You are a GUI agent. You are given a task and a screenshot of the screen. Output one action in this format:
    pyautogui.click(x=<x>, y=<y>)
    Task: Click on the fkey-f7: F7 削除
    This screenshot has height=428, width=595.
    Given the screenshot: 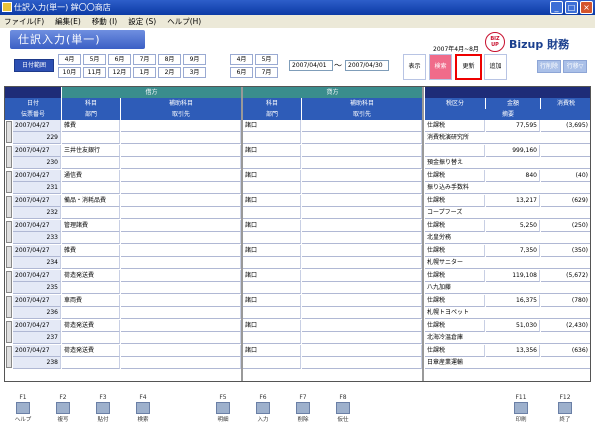 What is the action you would take?
    pyautogui.click(x=303, y=411)
    